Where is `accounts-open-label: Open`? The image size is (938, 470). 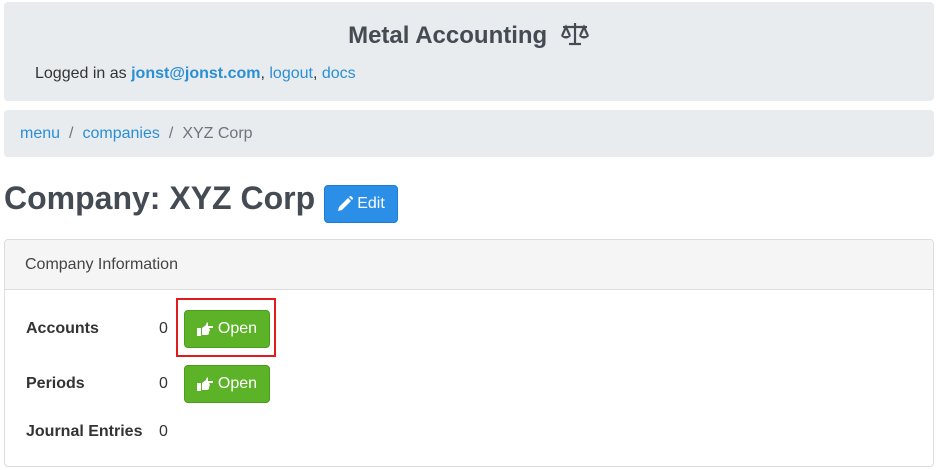 accounts-open-label: Open is located at coordinates (237, 328).